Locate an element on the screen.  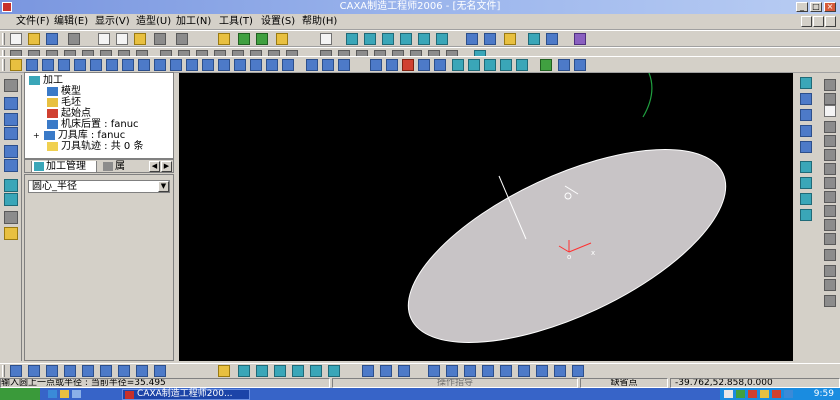
zoom-window-icon is located at coordinates (352, 39).